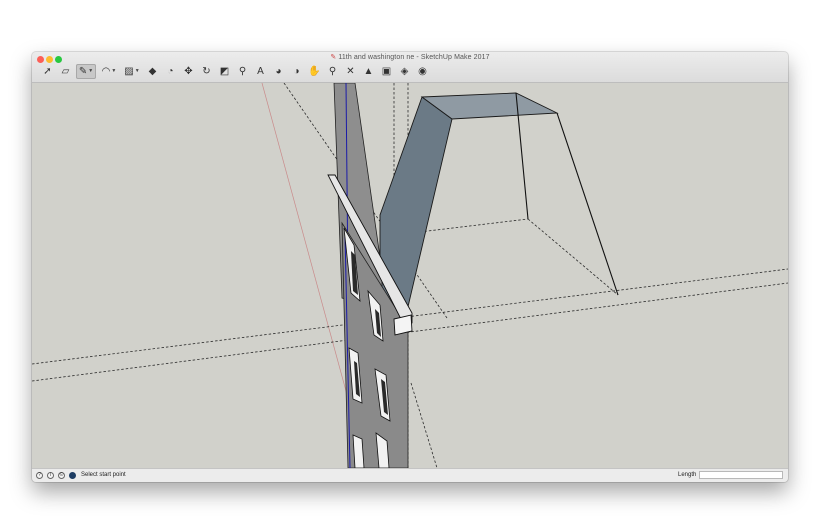 Image resolution: width=820 pixels, height=527 pixels. What do you see at coordinates (687, 475) in the screenshot?
I see `length-label: Length` at bounding box center [687, 475].